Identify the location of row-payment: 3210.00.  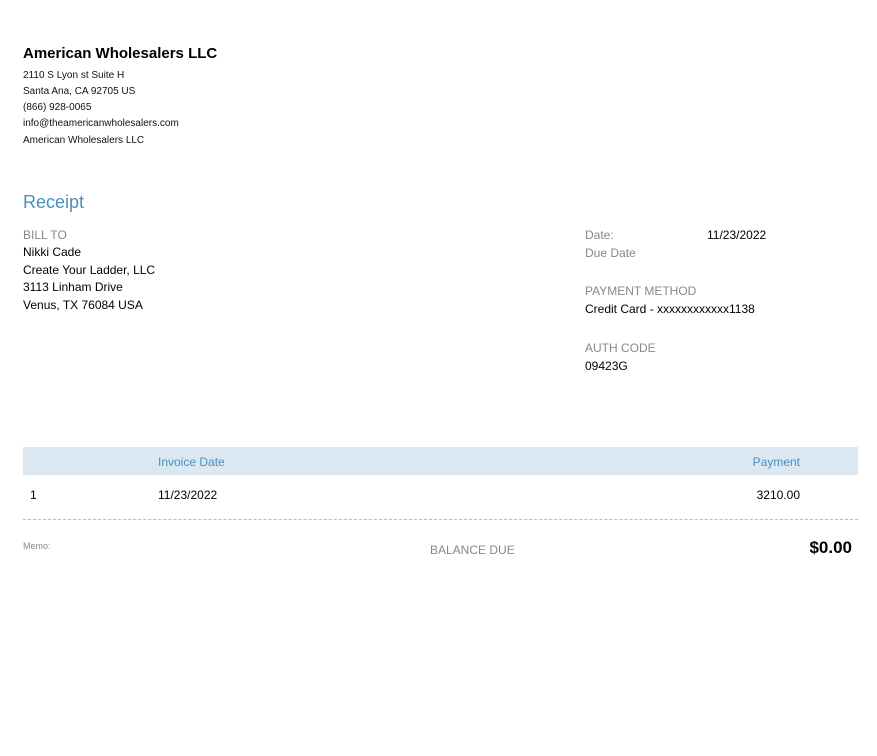
(778, 495).